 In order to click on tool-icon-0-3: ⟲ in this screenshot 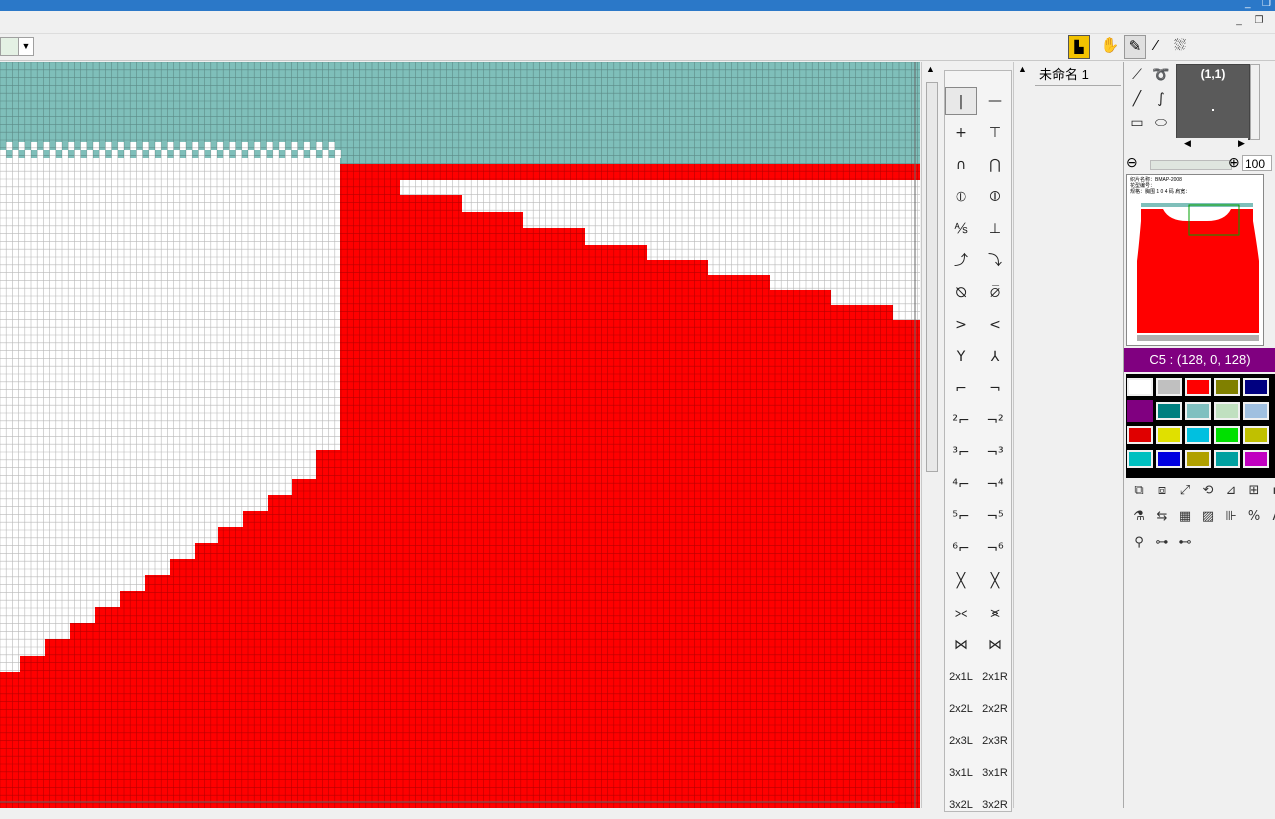, I will do `click(1208, 491)`.